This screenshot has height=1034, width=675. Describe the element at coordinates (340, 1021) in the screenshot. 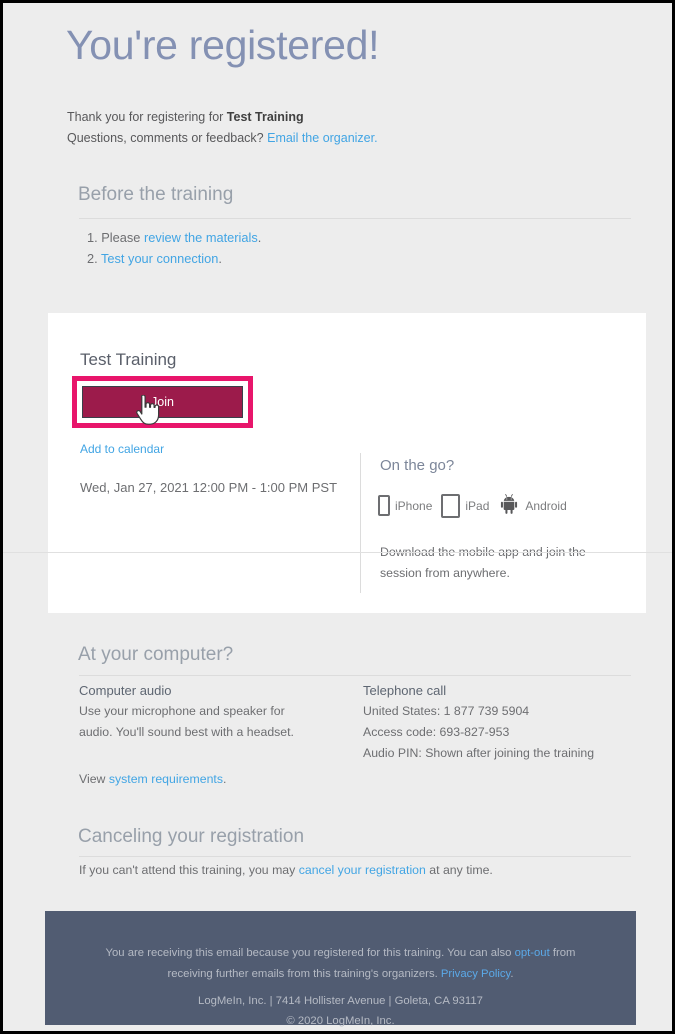

I see `footer-copyright: © 2020 LogMeIn, Inc.` at that location.